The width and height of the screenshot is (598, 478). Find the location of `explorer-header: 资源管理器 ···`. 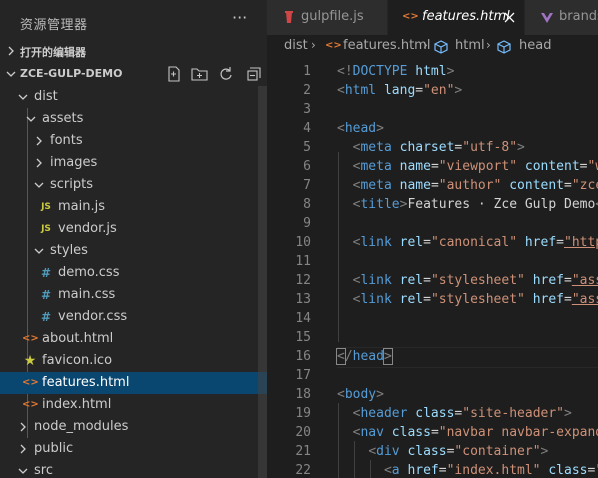

explorer-header: 资源管理器 ··· is located at coordinates (133, 22).